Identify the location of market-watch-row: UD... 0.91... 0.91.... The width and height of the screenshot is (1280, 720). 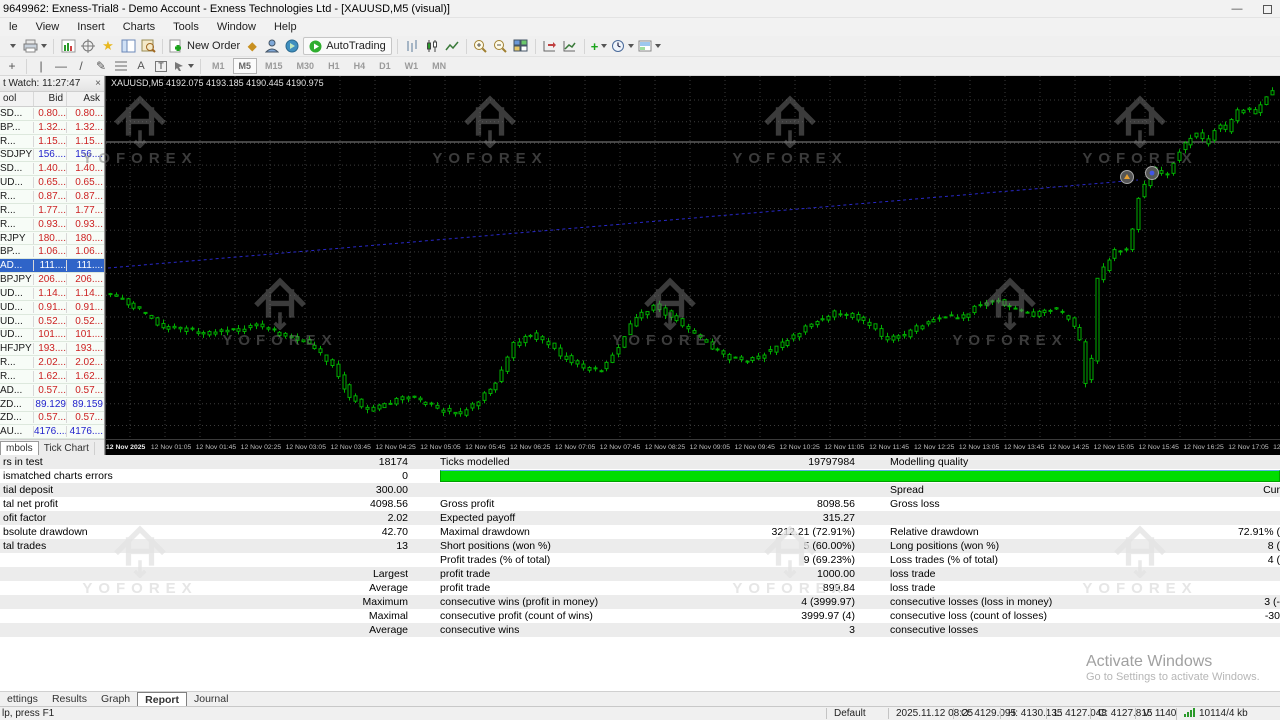
(52, 308).